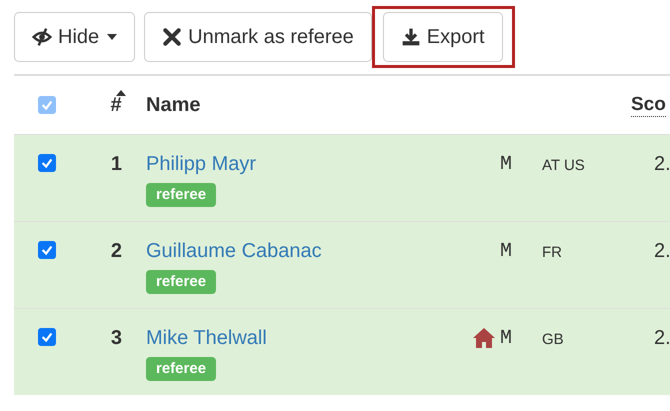  What do you see at coordinates (410, 37) in the screenshot?
I see `download-icon` at bounding box center [410, 37].